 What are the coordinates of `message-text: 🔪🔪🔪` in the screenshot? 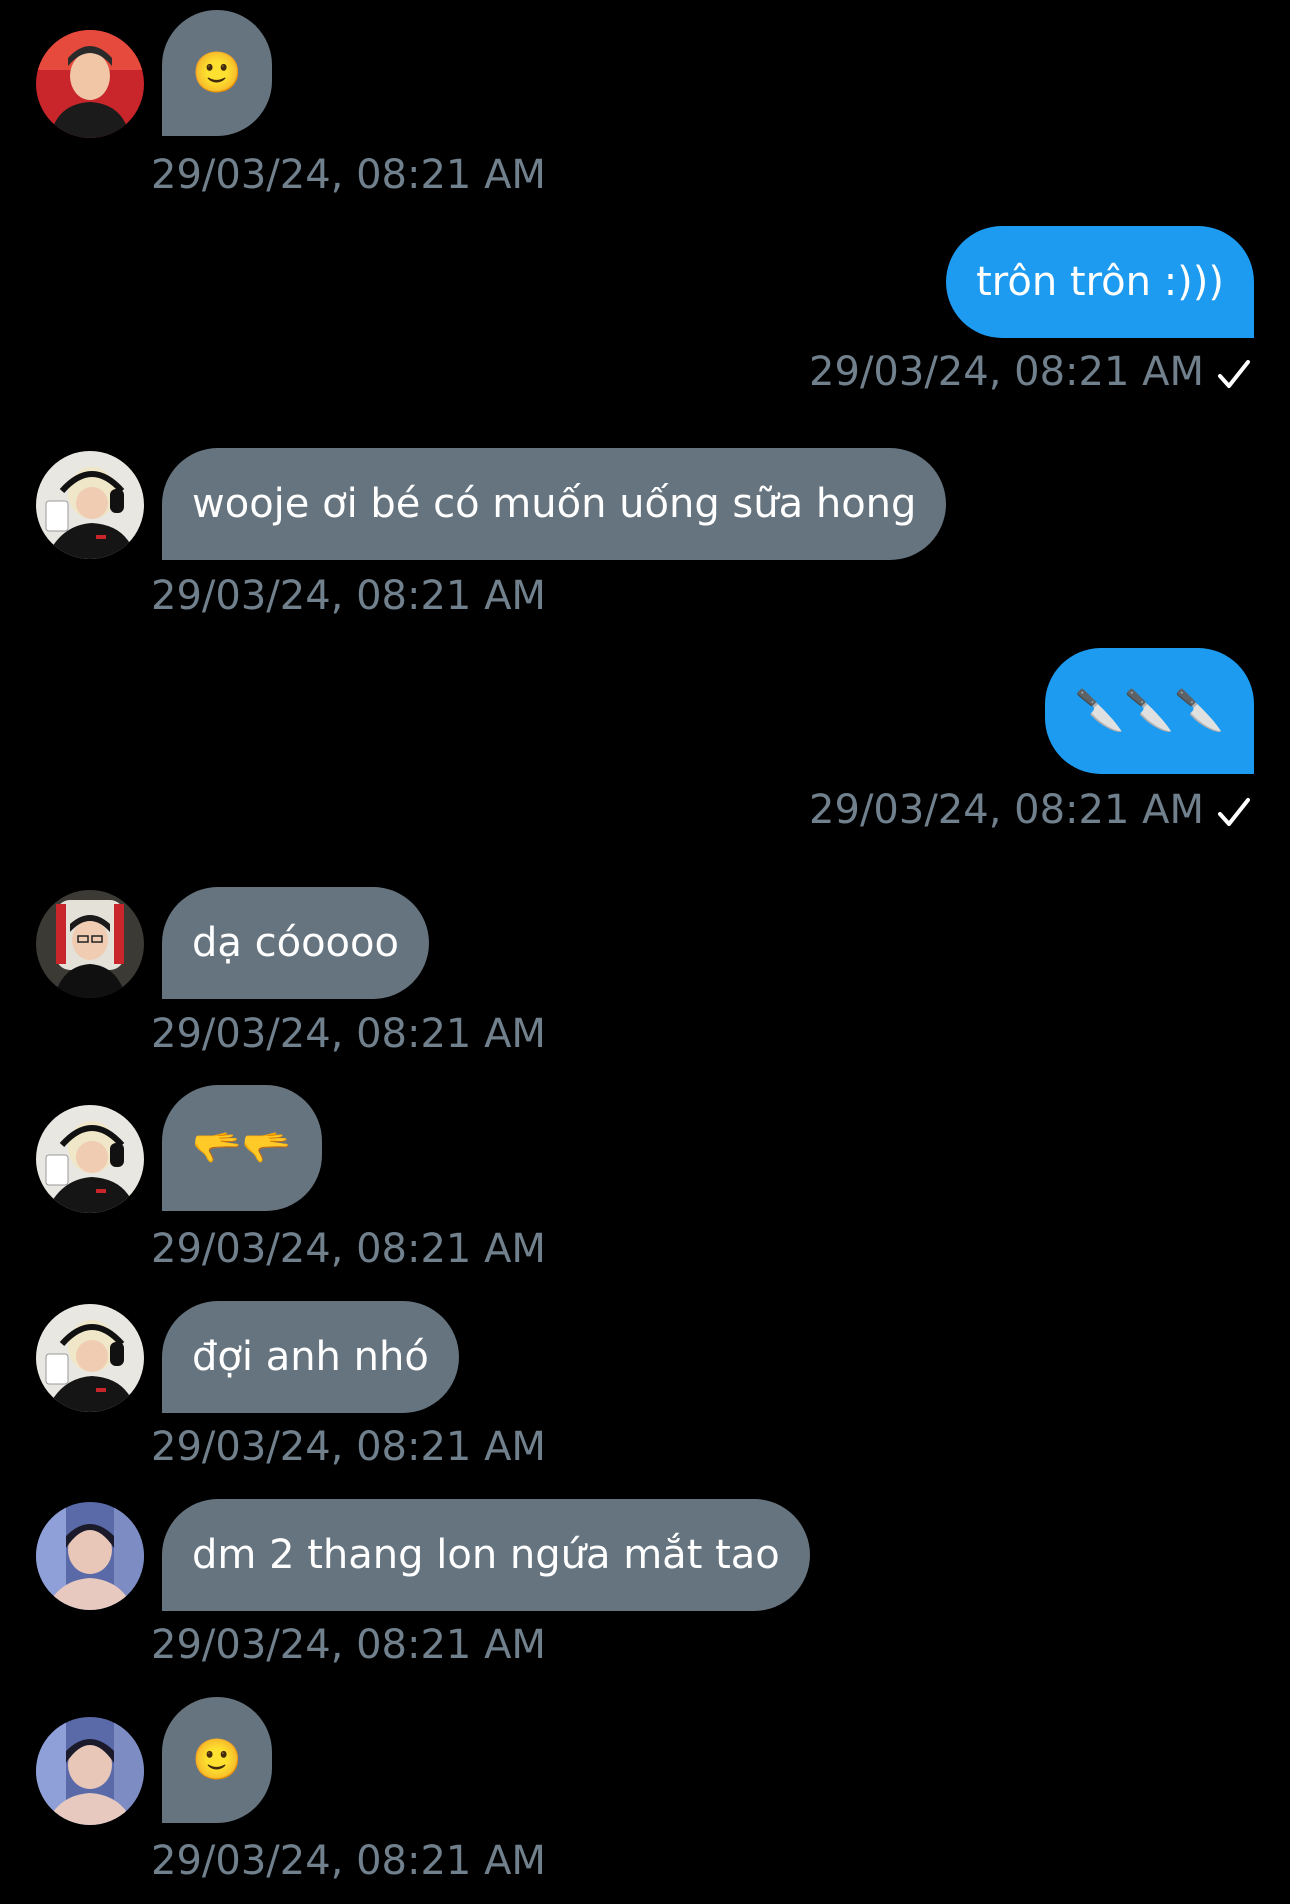 It's located at (1149, 711).